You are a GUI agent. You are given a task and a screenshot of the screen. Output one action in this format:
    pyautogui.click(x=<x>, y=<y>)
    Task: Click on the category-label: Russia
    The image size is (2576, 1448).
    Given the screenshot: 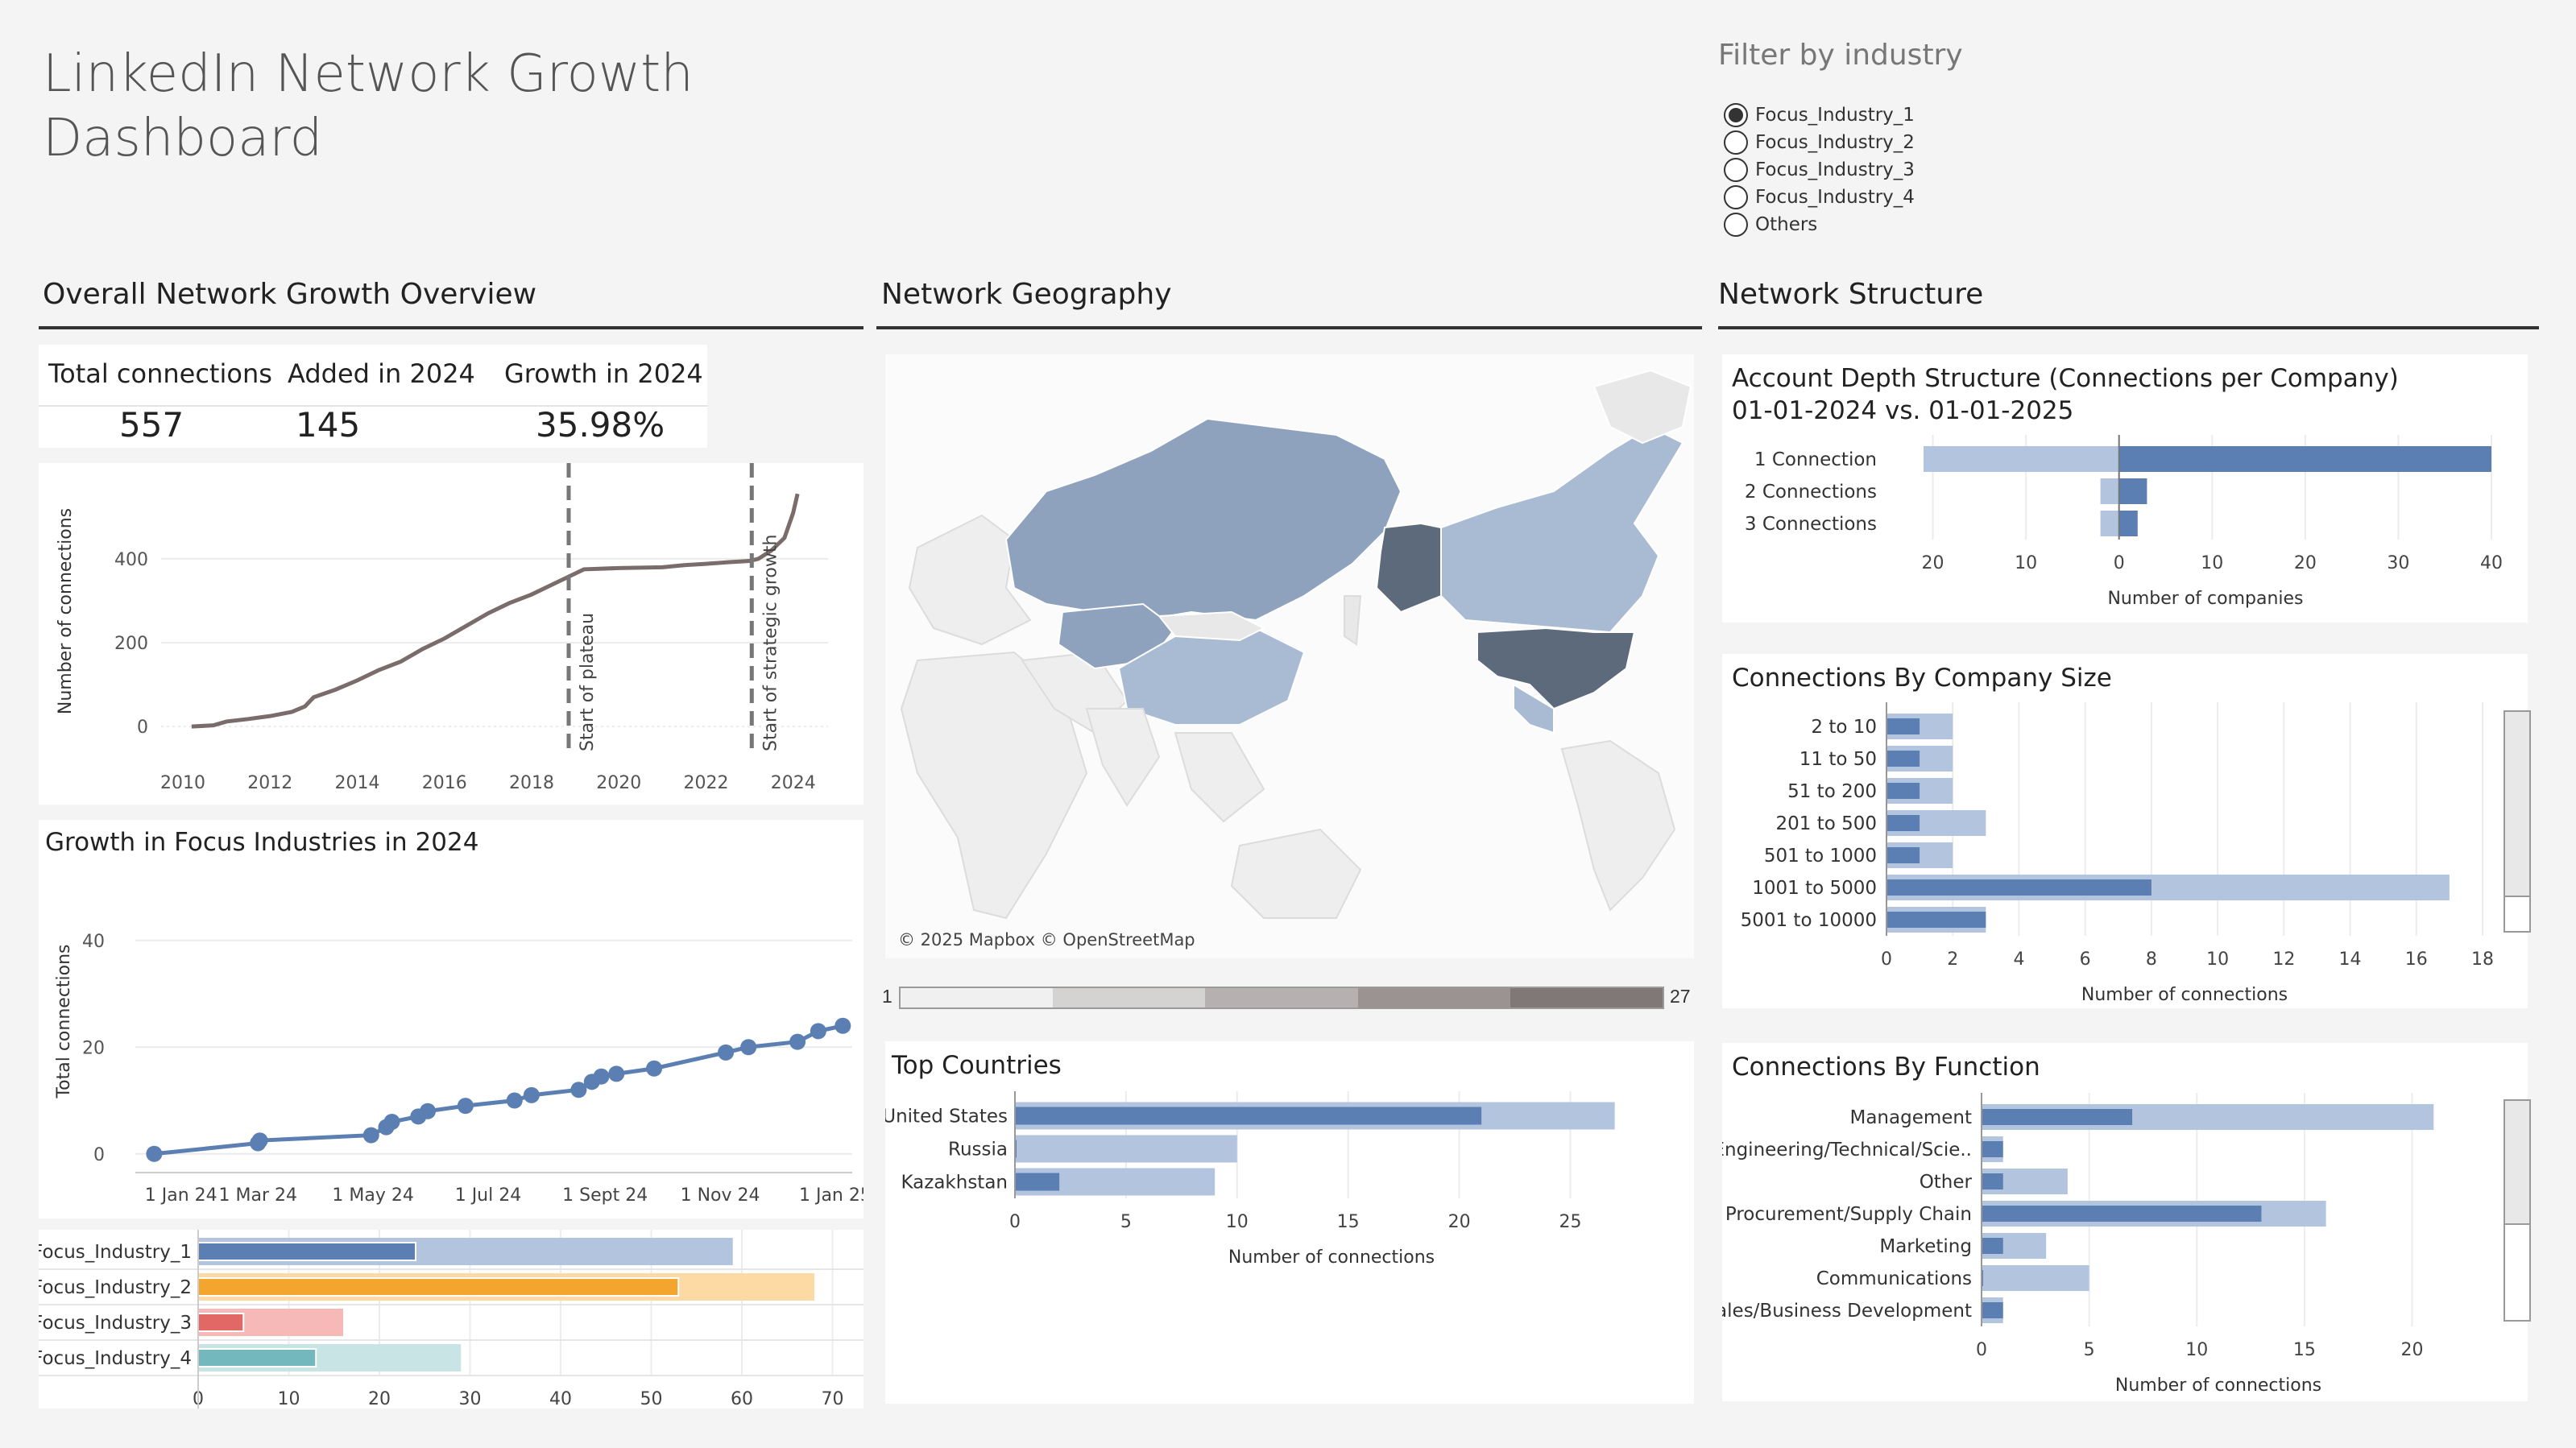 What is the action you would take?
    pyautogui.click(x=978, y=1150)
    